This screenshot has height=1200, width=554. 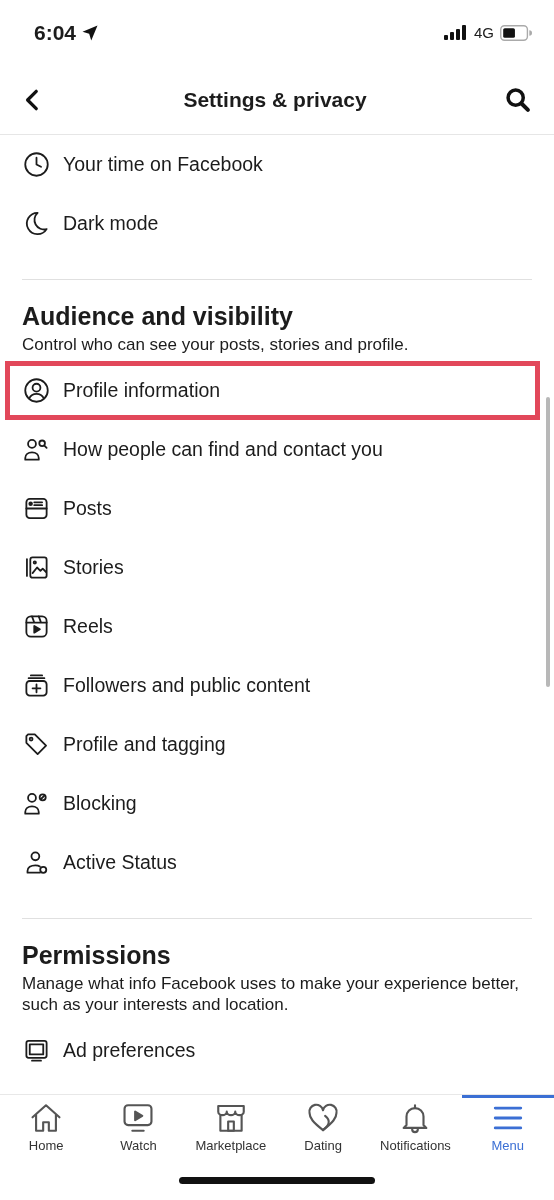 I want to click on settings-item: Followers and public content, so click(x=272, y=685).